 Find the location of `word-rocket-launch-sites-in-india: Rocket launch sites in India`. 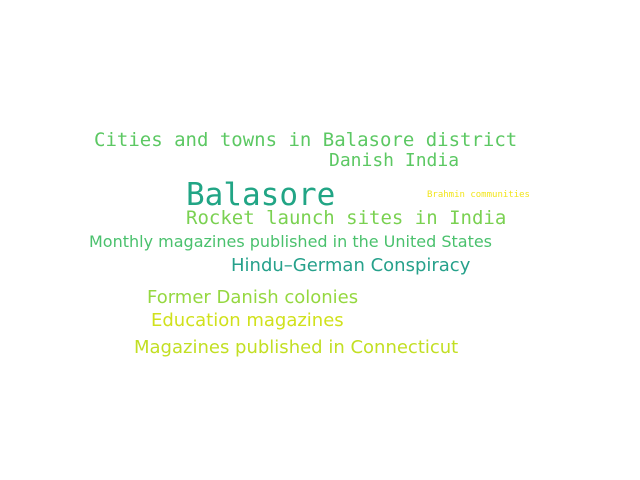

word-rocket-launch-sites-in-india: Rocket launch sites in India is located at coordinates (346, 218).